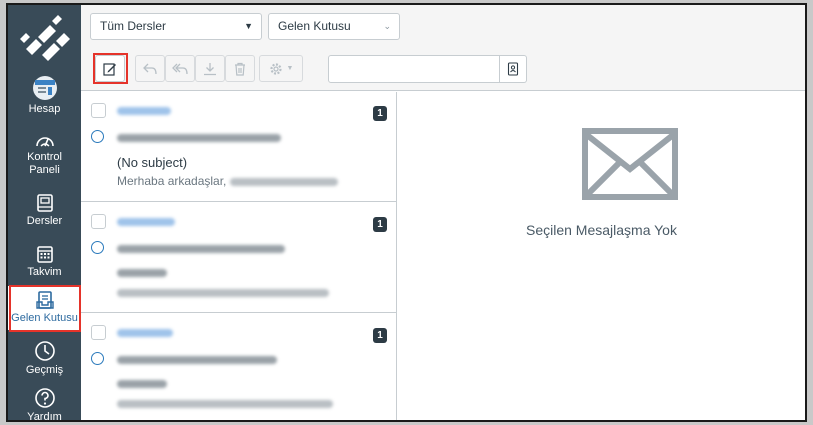 The image size is (813, 425). Describe the element at coordinates (275, 68) in the screenshot. I see `gear-icon` at that location.